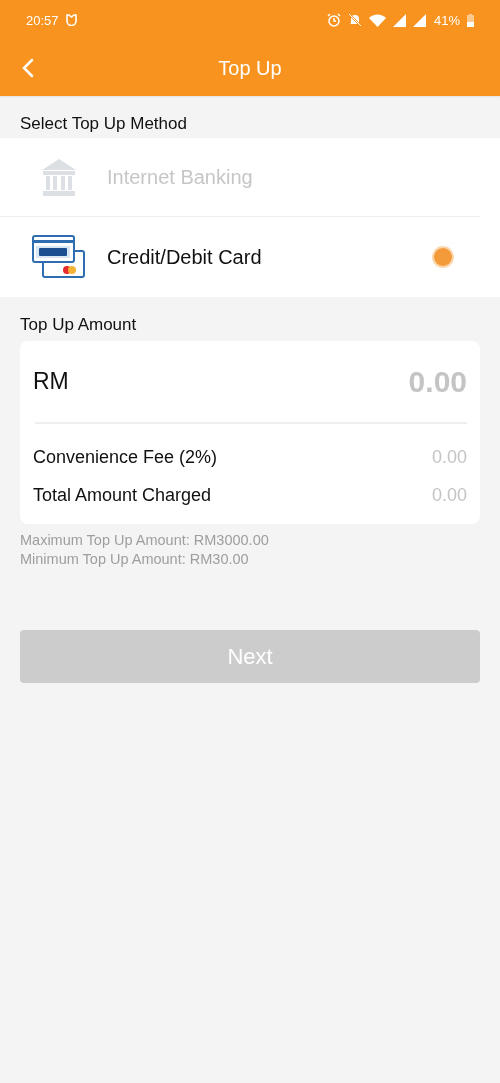 The image size is (500, 1083). Describe the element at coordinates (51, 381) in the screenshot. I see `currency-label: RM` at that location.